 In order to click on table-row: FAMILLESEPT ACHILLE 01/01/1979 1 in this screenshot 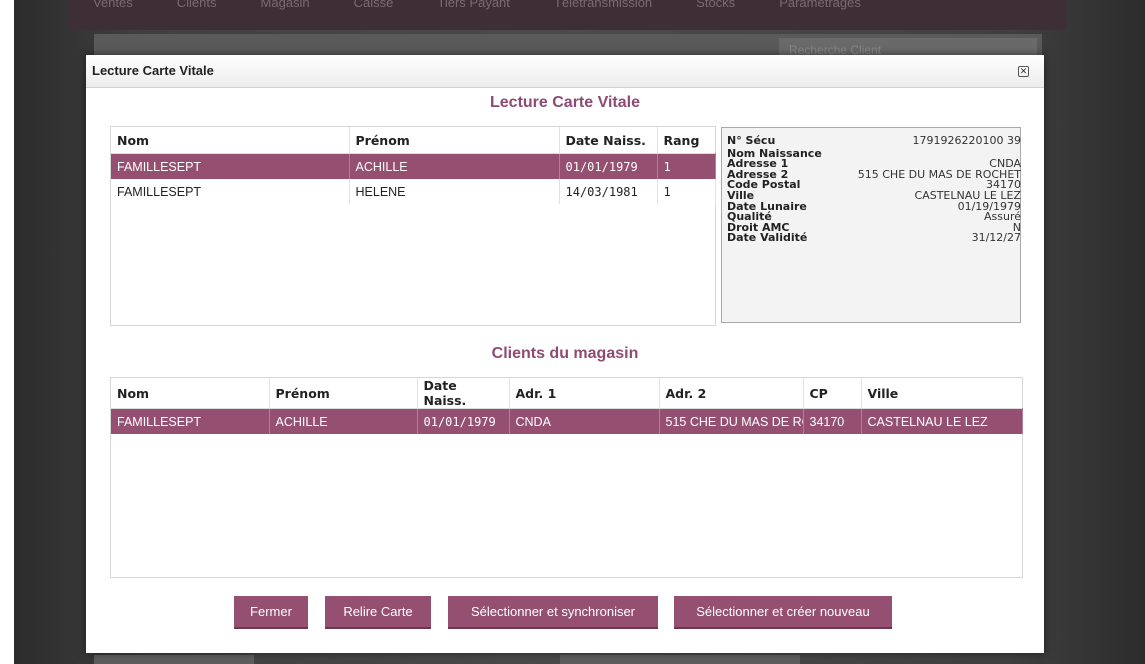, I will do `click(413, 166)`.